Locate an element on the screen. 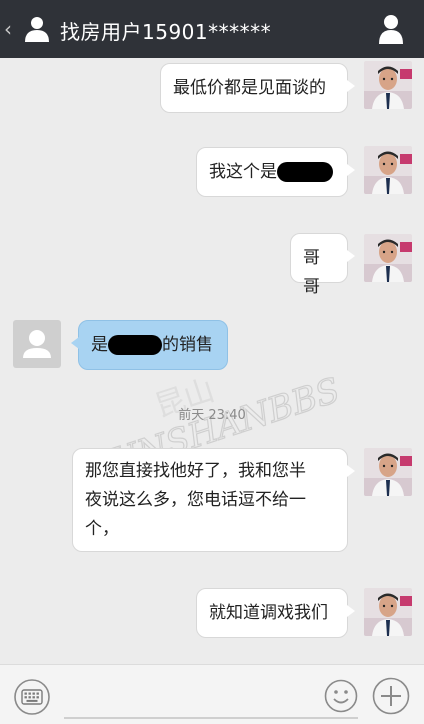 The width and height of the screenshot is (424, 724). message-text: 的销售 is located at coordinates (187, 345).